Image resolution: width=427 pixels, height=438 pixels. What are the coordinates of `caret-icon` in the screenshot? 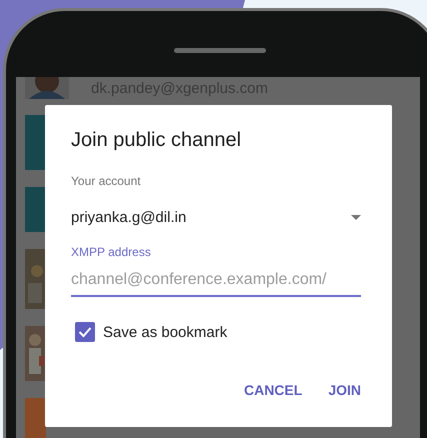 It's located at (356, 217).